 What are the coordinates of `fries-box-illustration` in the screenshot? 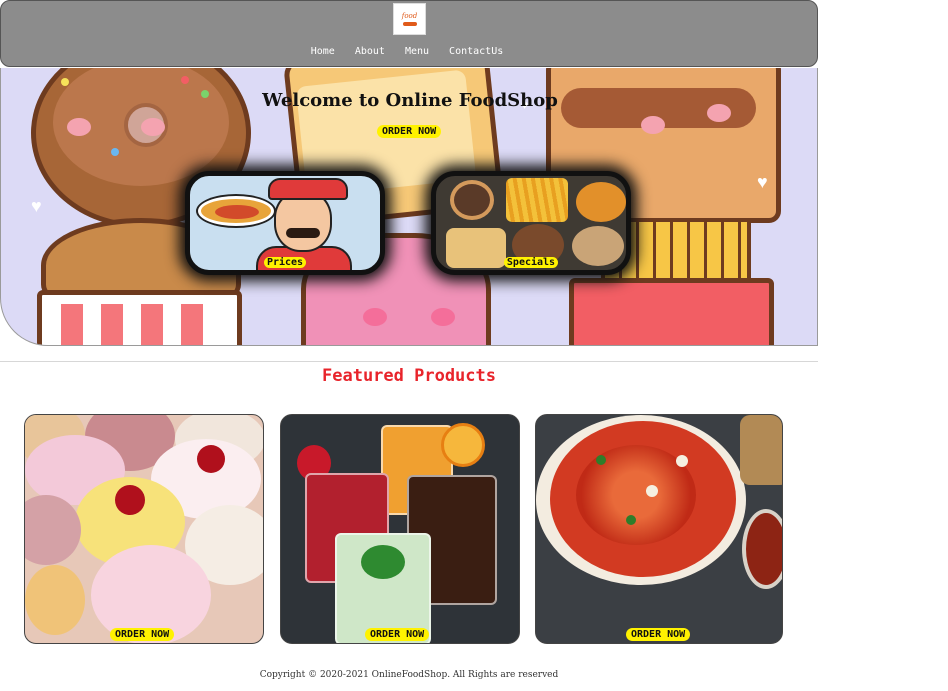 It's located at (671, 311).